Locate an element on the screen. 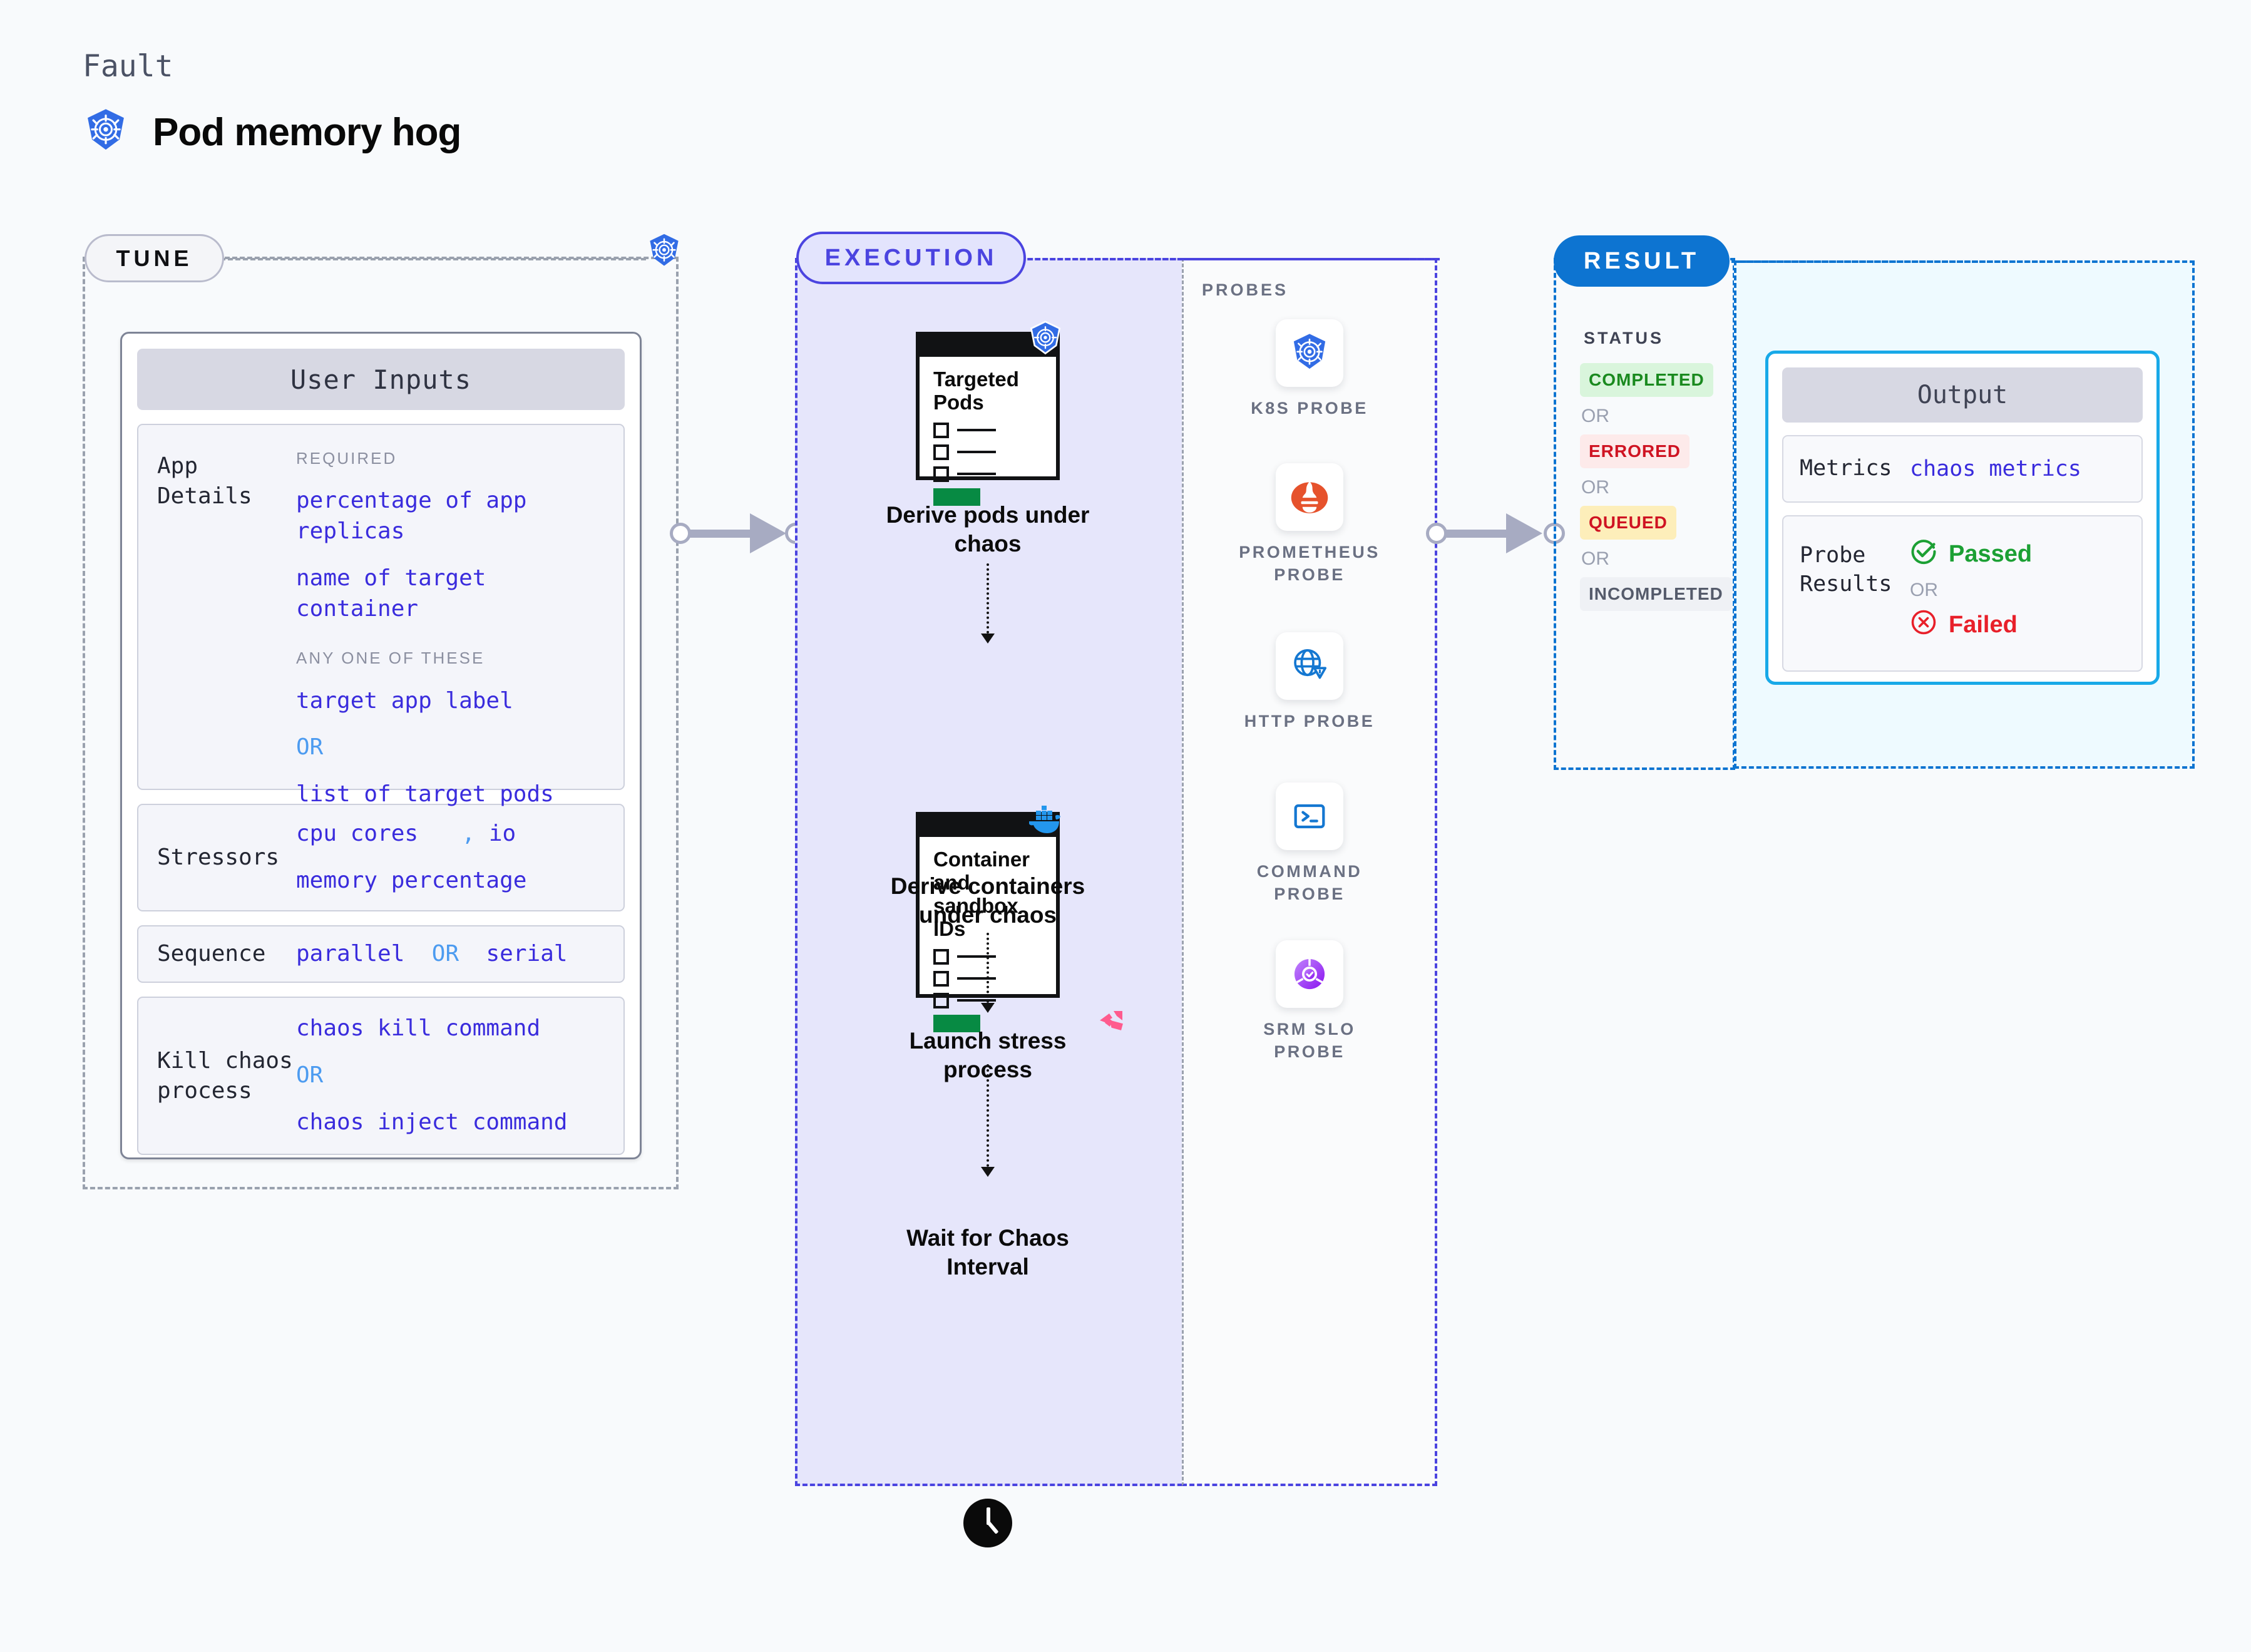  input-value: name of target container is located at coordinates (391, 593).